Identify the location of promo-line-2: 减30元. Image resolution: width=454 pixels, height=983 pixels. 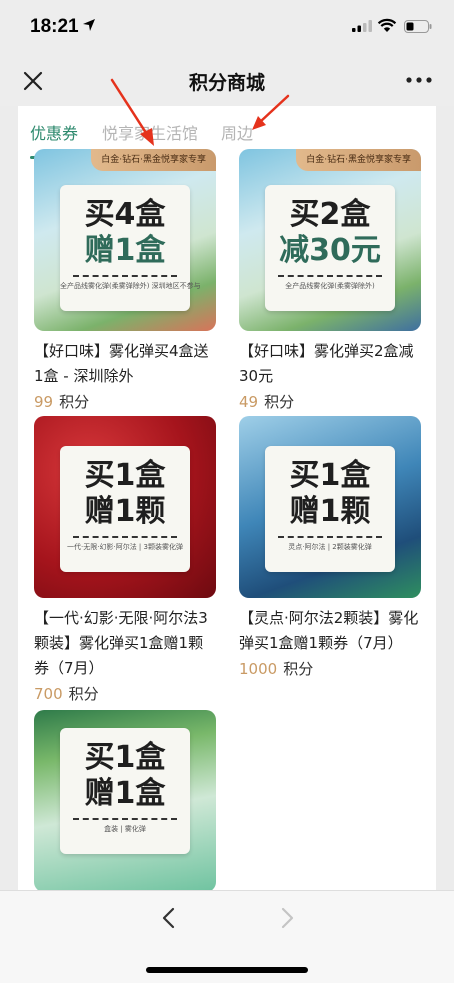
(330, 250).